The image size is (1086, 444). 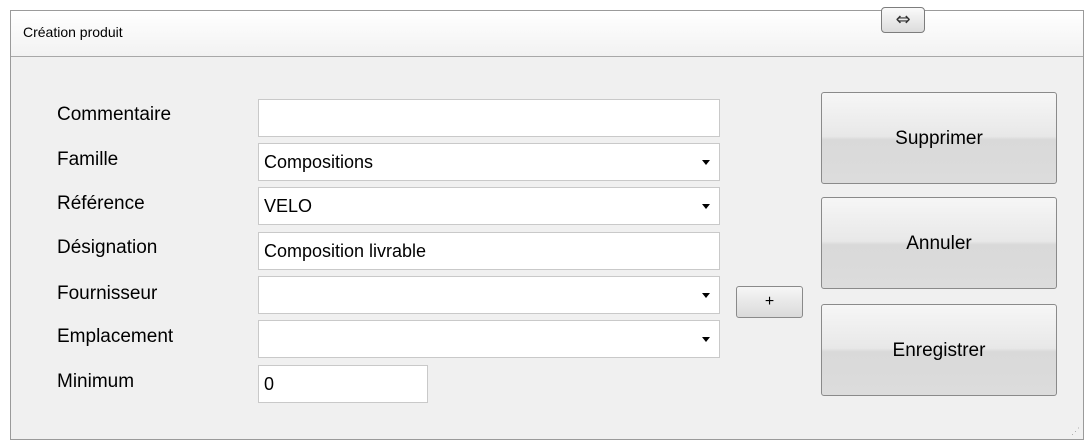 What do you see at coordinates (489, 118) in the screenshot?
I see `commentaire-input` at bounding box center [489, 118].